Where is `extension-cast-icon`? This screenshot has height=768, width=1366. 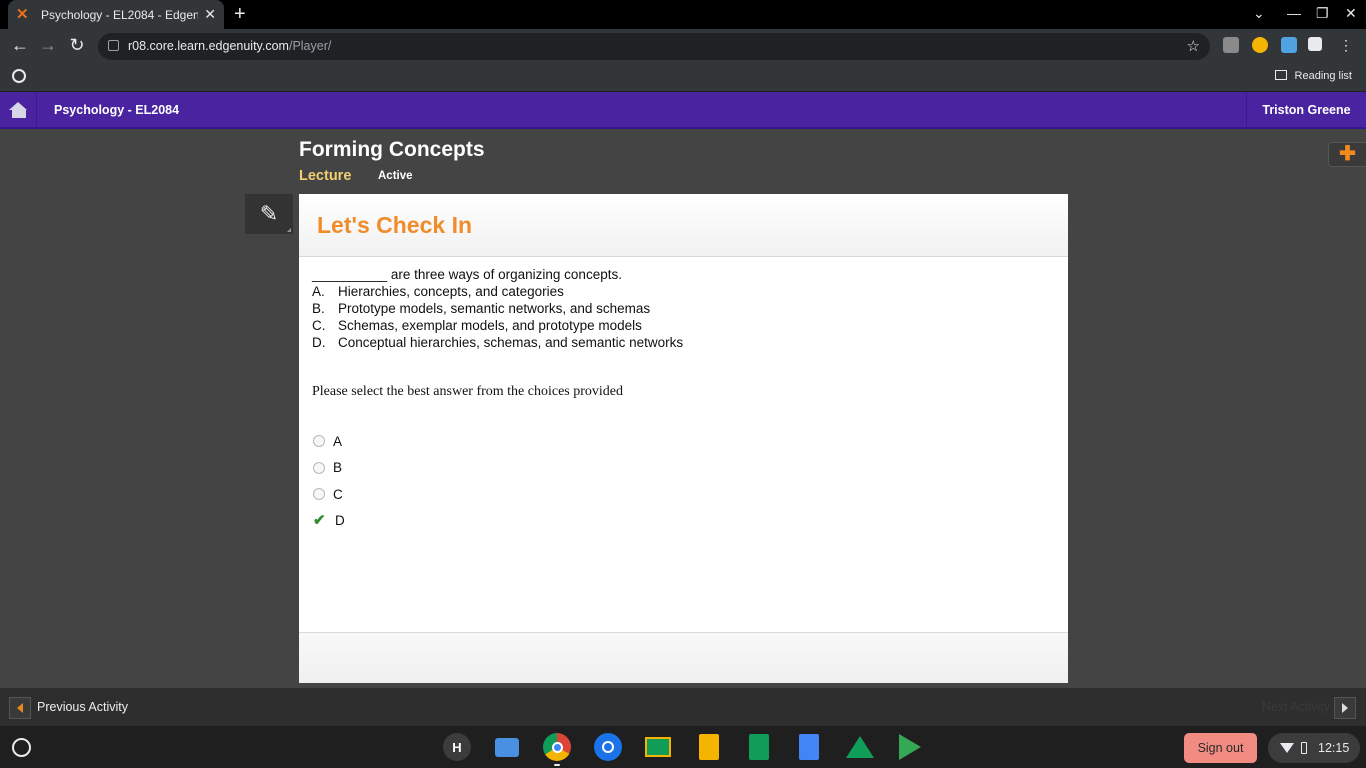
extension-cast-icon is located at coordinates (1231, 45).